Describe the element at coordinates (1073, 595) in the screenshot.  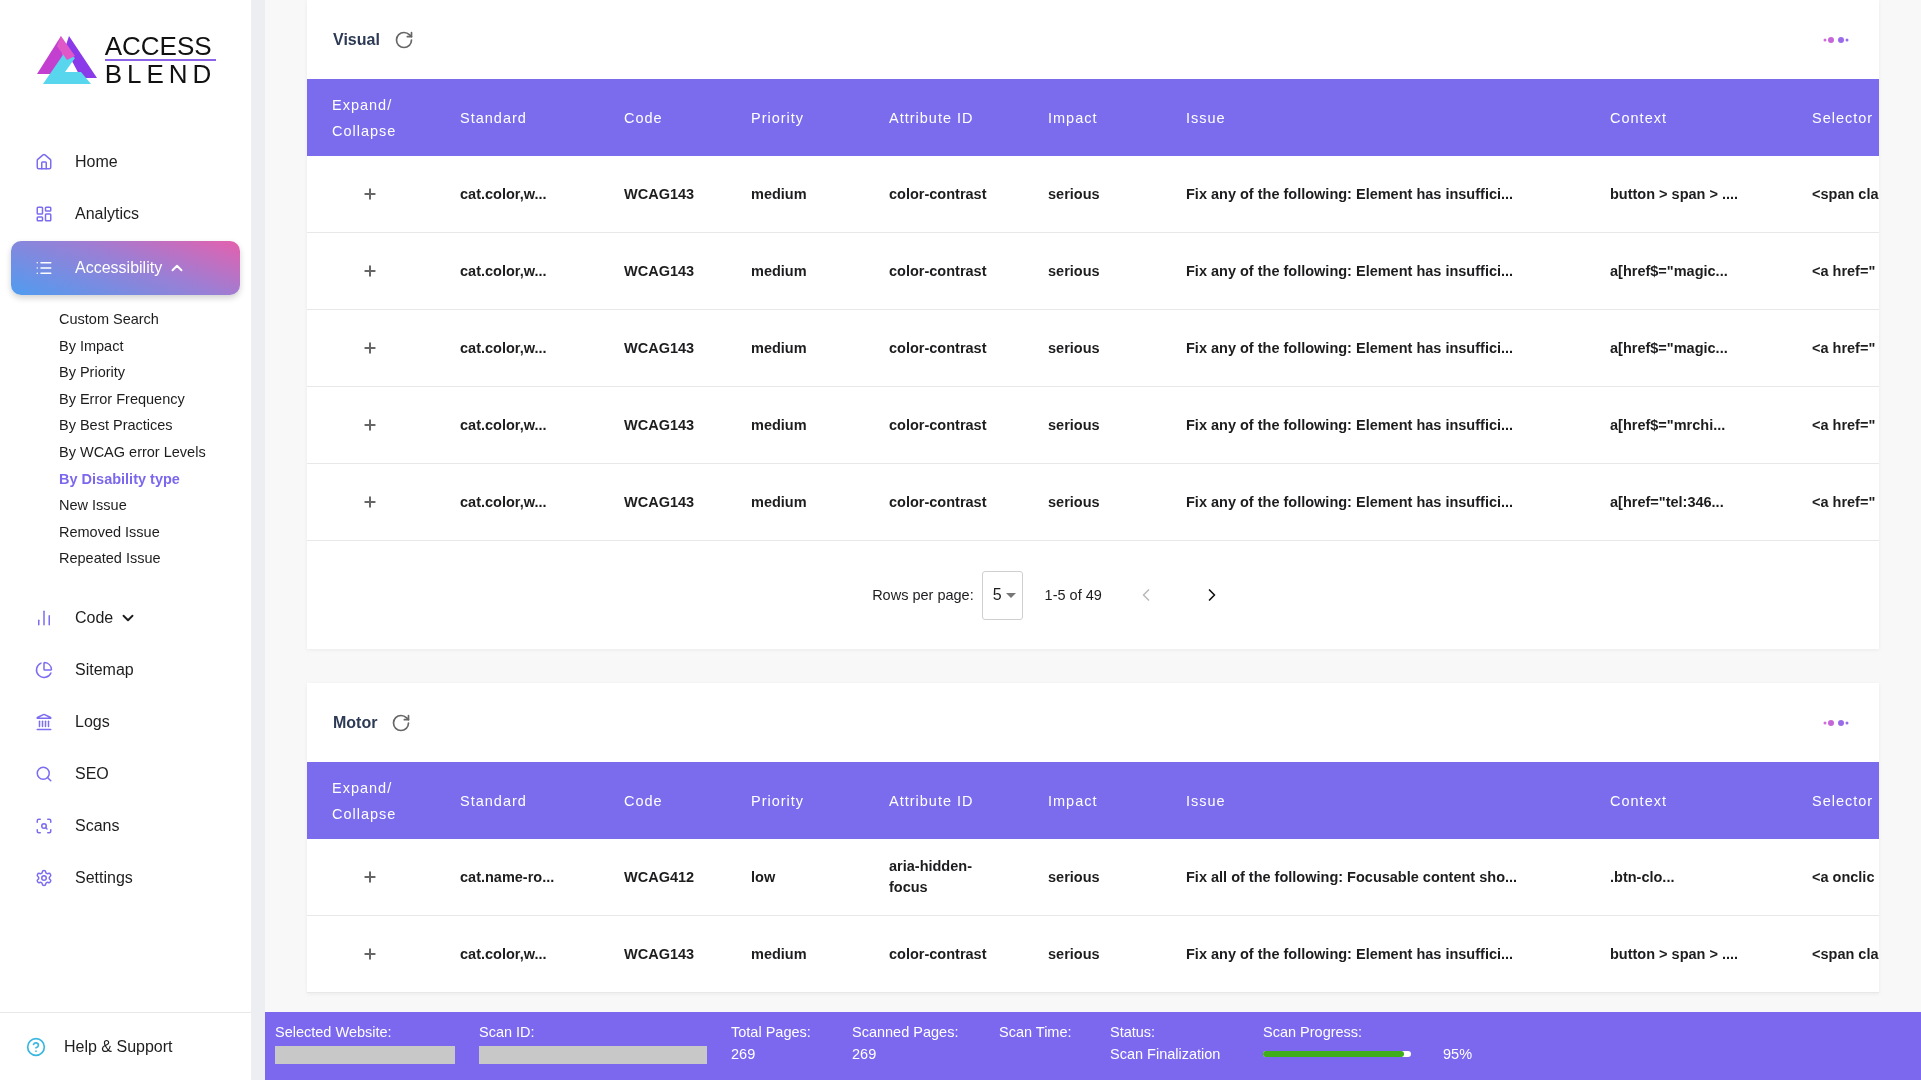
I see `page-range: 1-5 of 49` at that location.